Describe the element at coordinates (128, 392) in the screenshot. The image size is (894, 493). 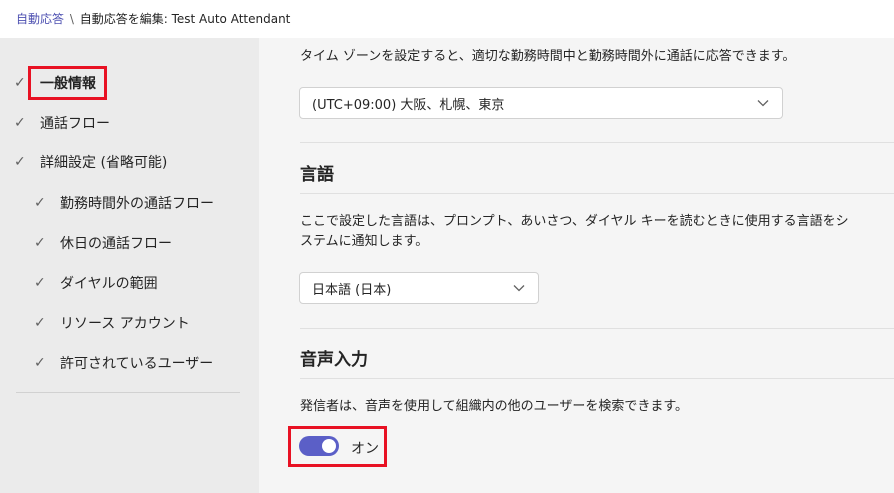
I see `sidebar-divider` at that location.